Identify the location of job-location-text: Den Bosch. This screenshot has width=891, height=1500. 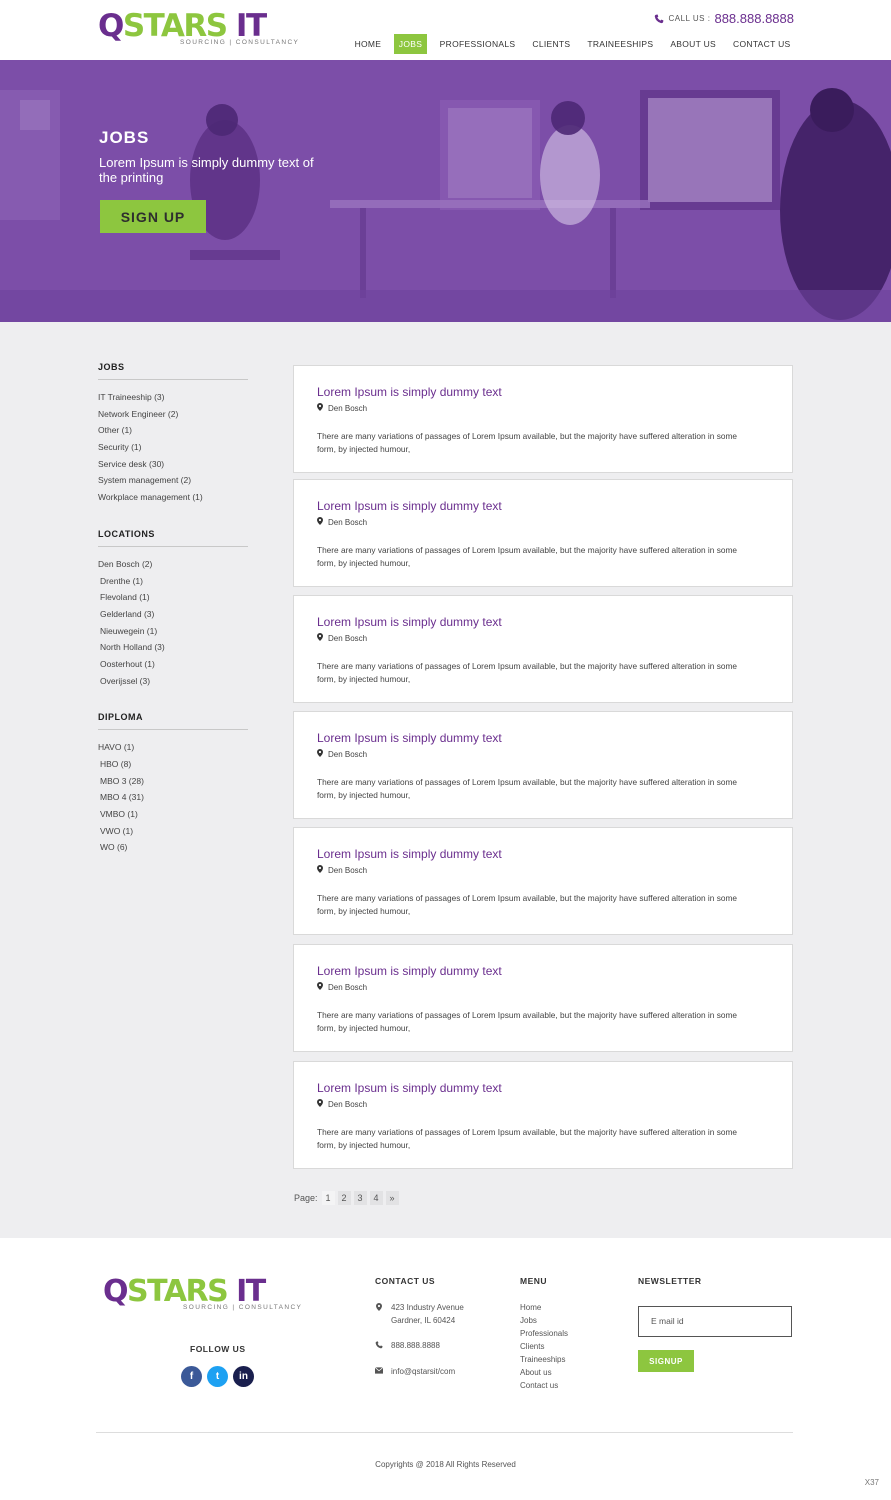
(348, 754).